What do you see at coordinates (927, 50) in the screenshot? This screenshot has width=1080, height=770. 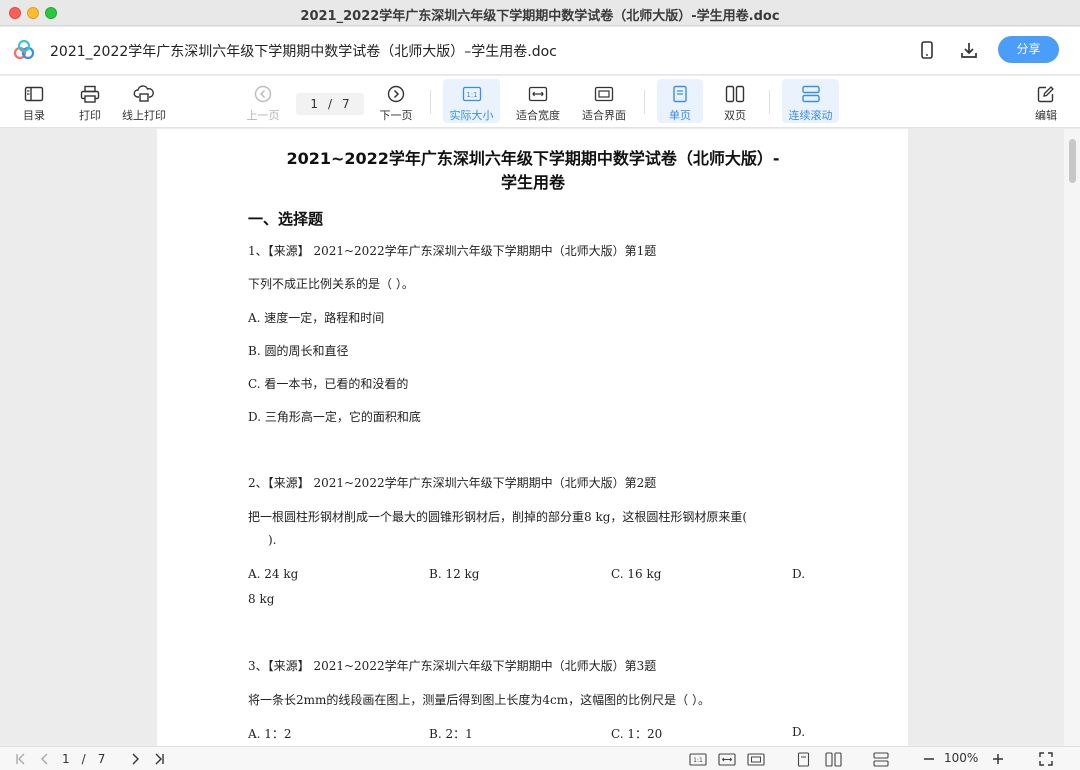 I see `phone-icon` at bounding box center [927, 50].